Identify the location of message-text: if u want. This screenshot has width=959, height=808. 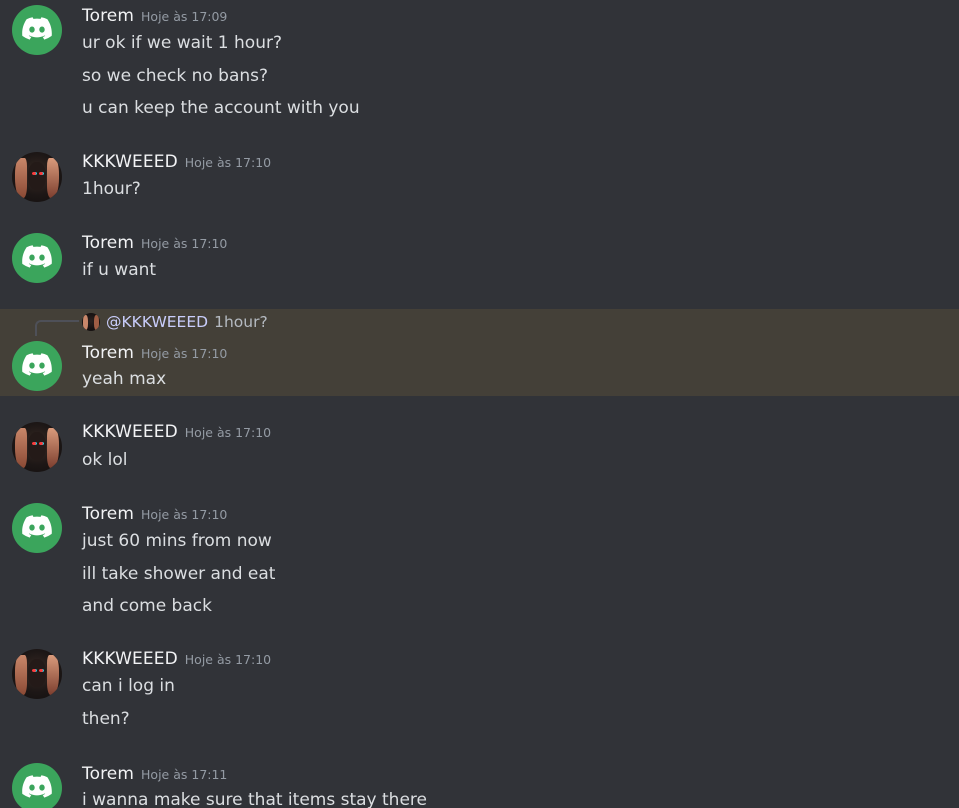
(119, 270).